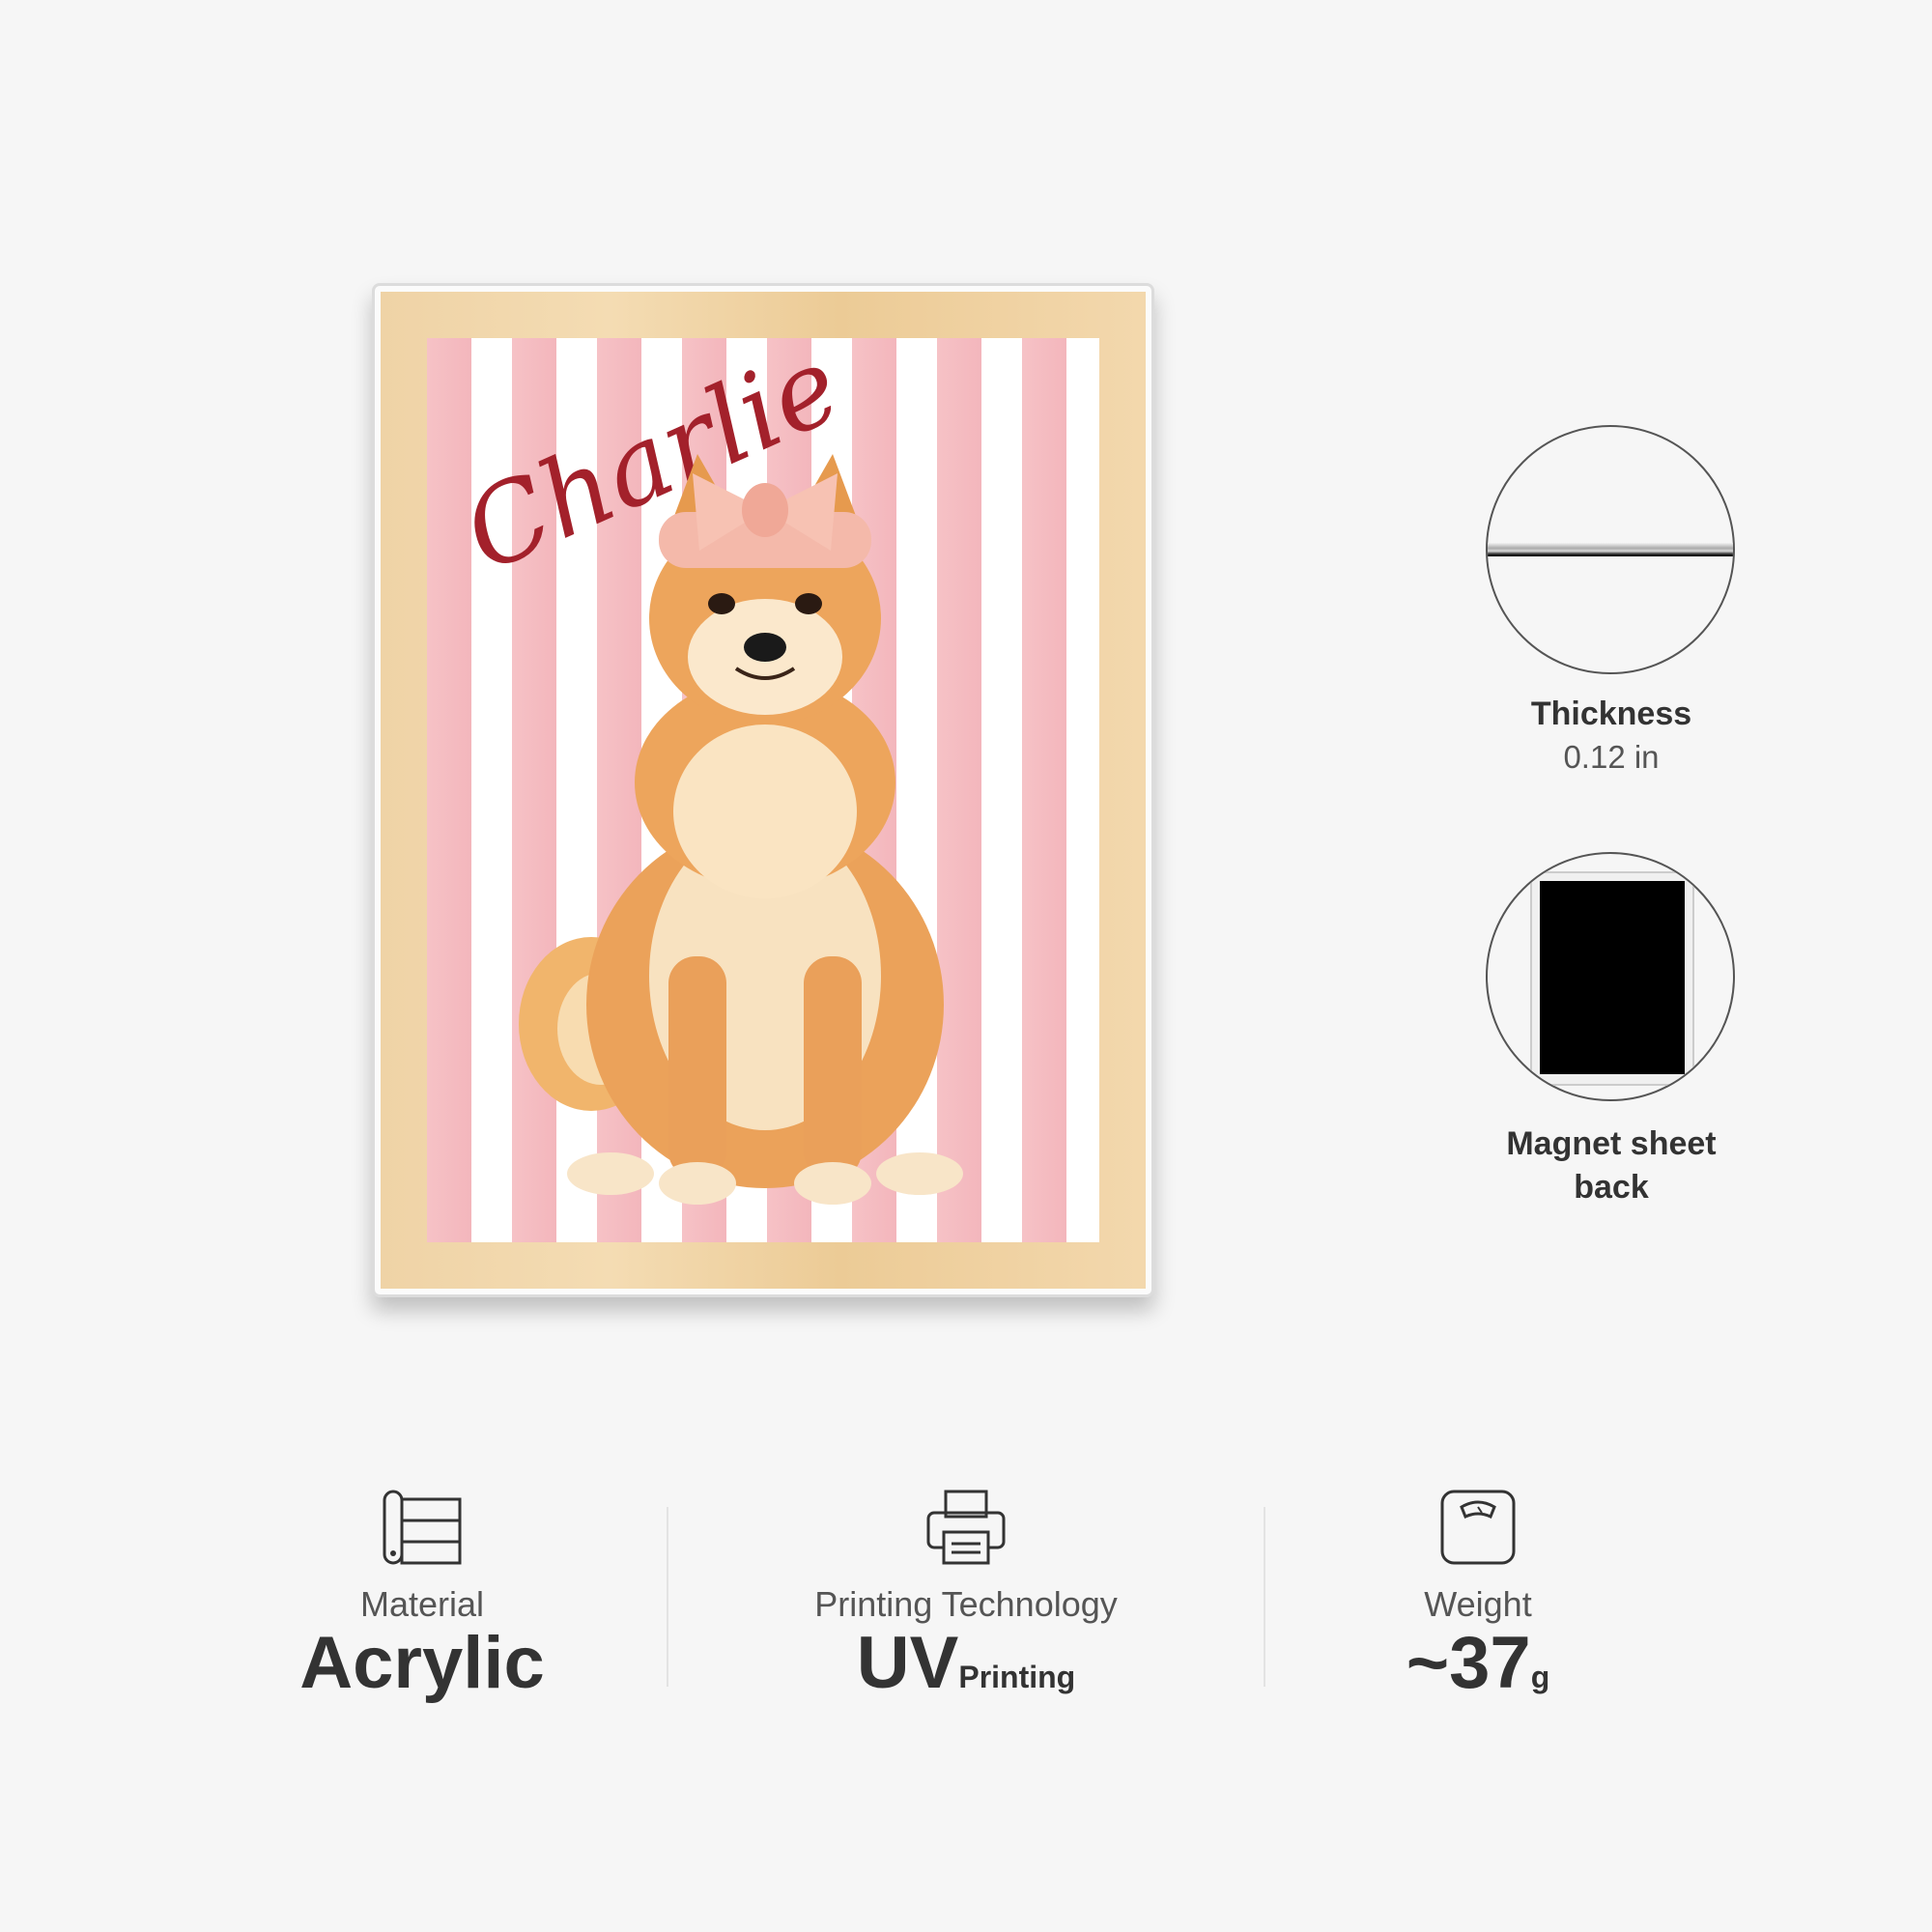 This screenshot has height=1932, width=1932. I want to click on material-value: Acrylic, so click(422, 1663).